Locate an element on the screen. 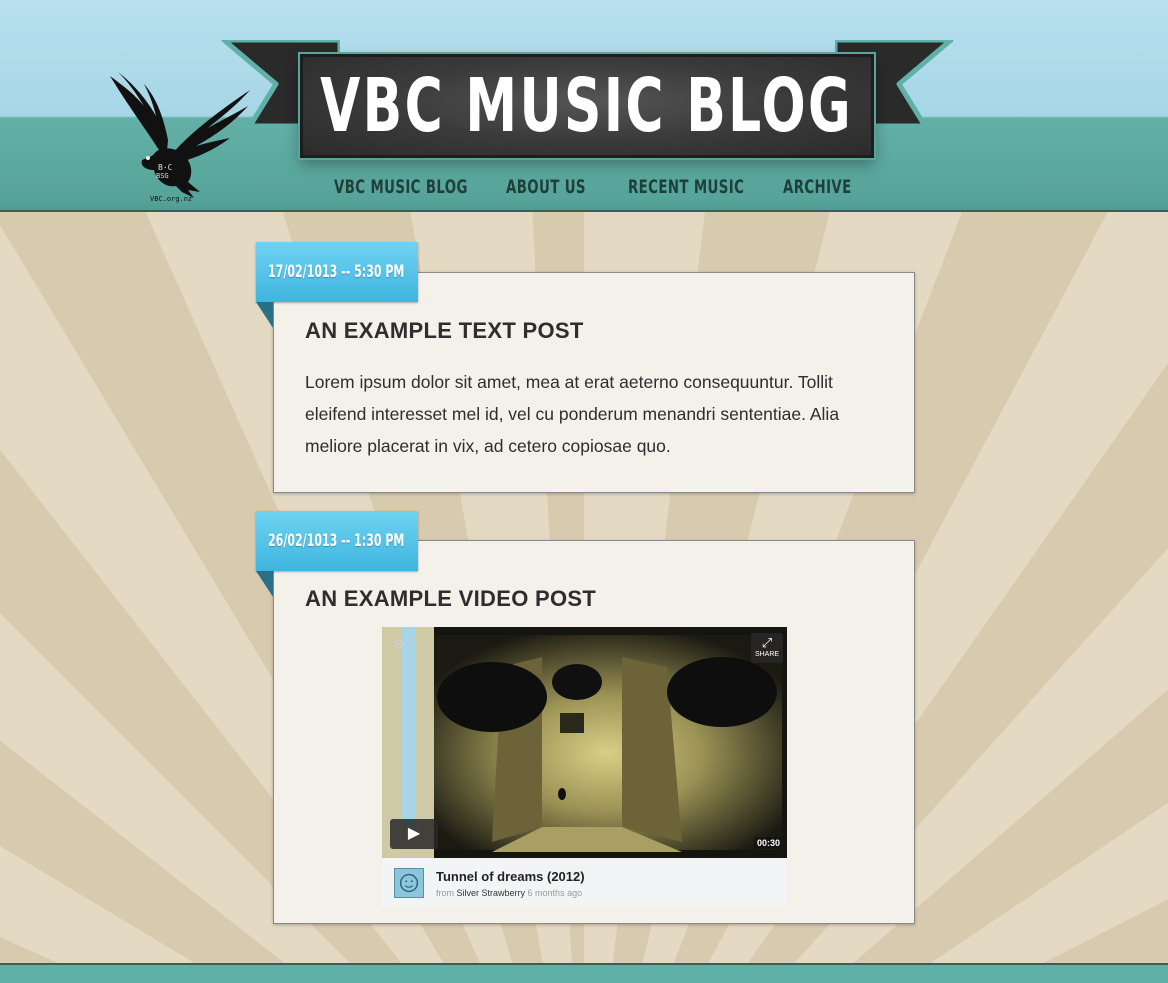  video-title: Tunnel of dreams (2012) is located at coordinates (510, 876).